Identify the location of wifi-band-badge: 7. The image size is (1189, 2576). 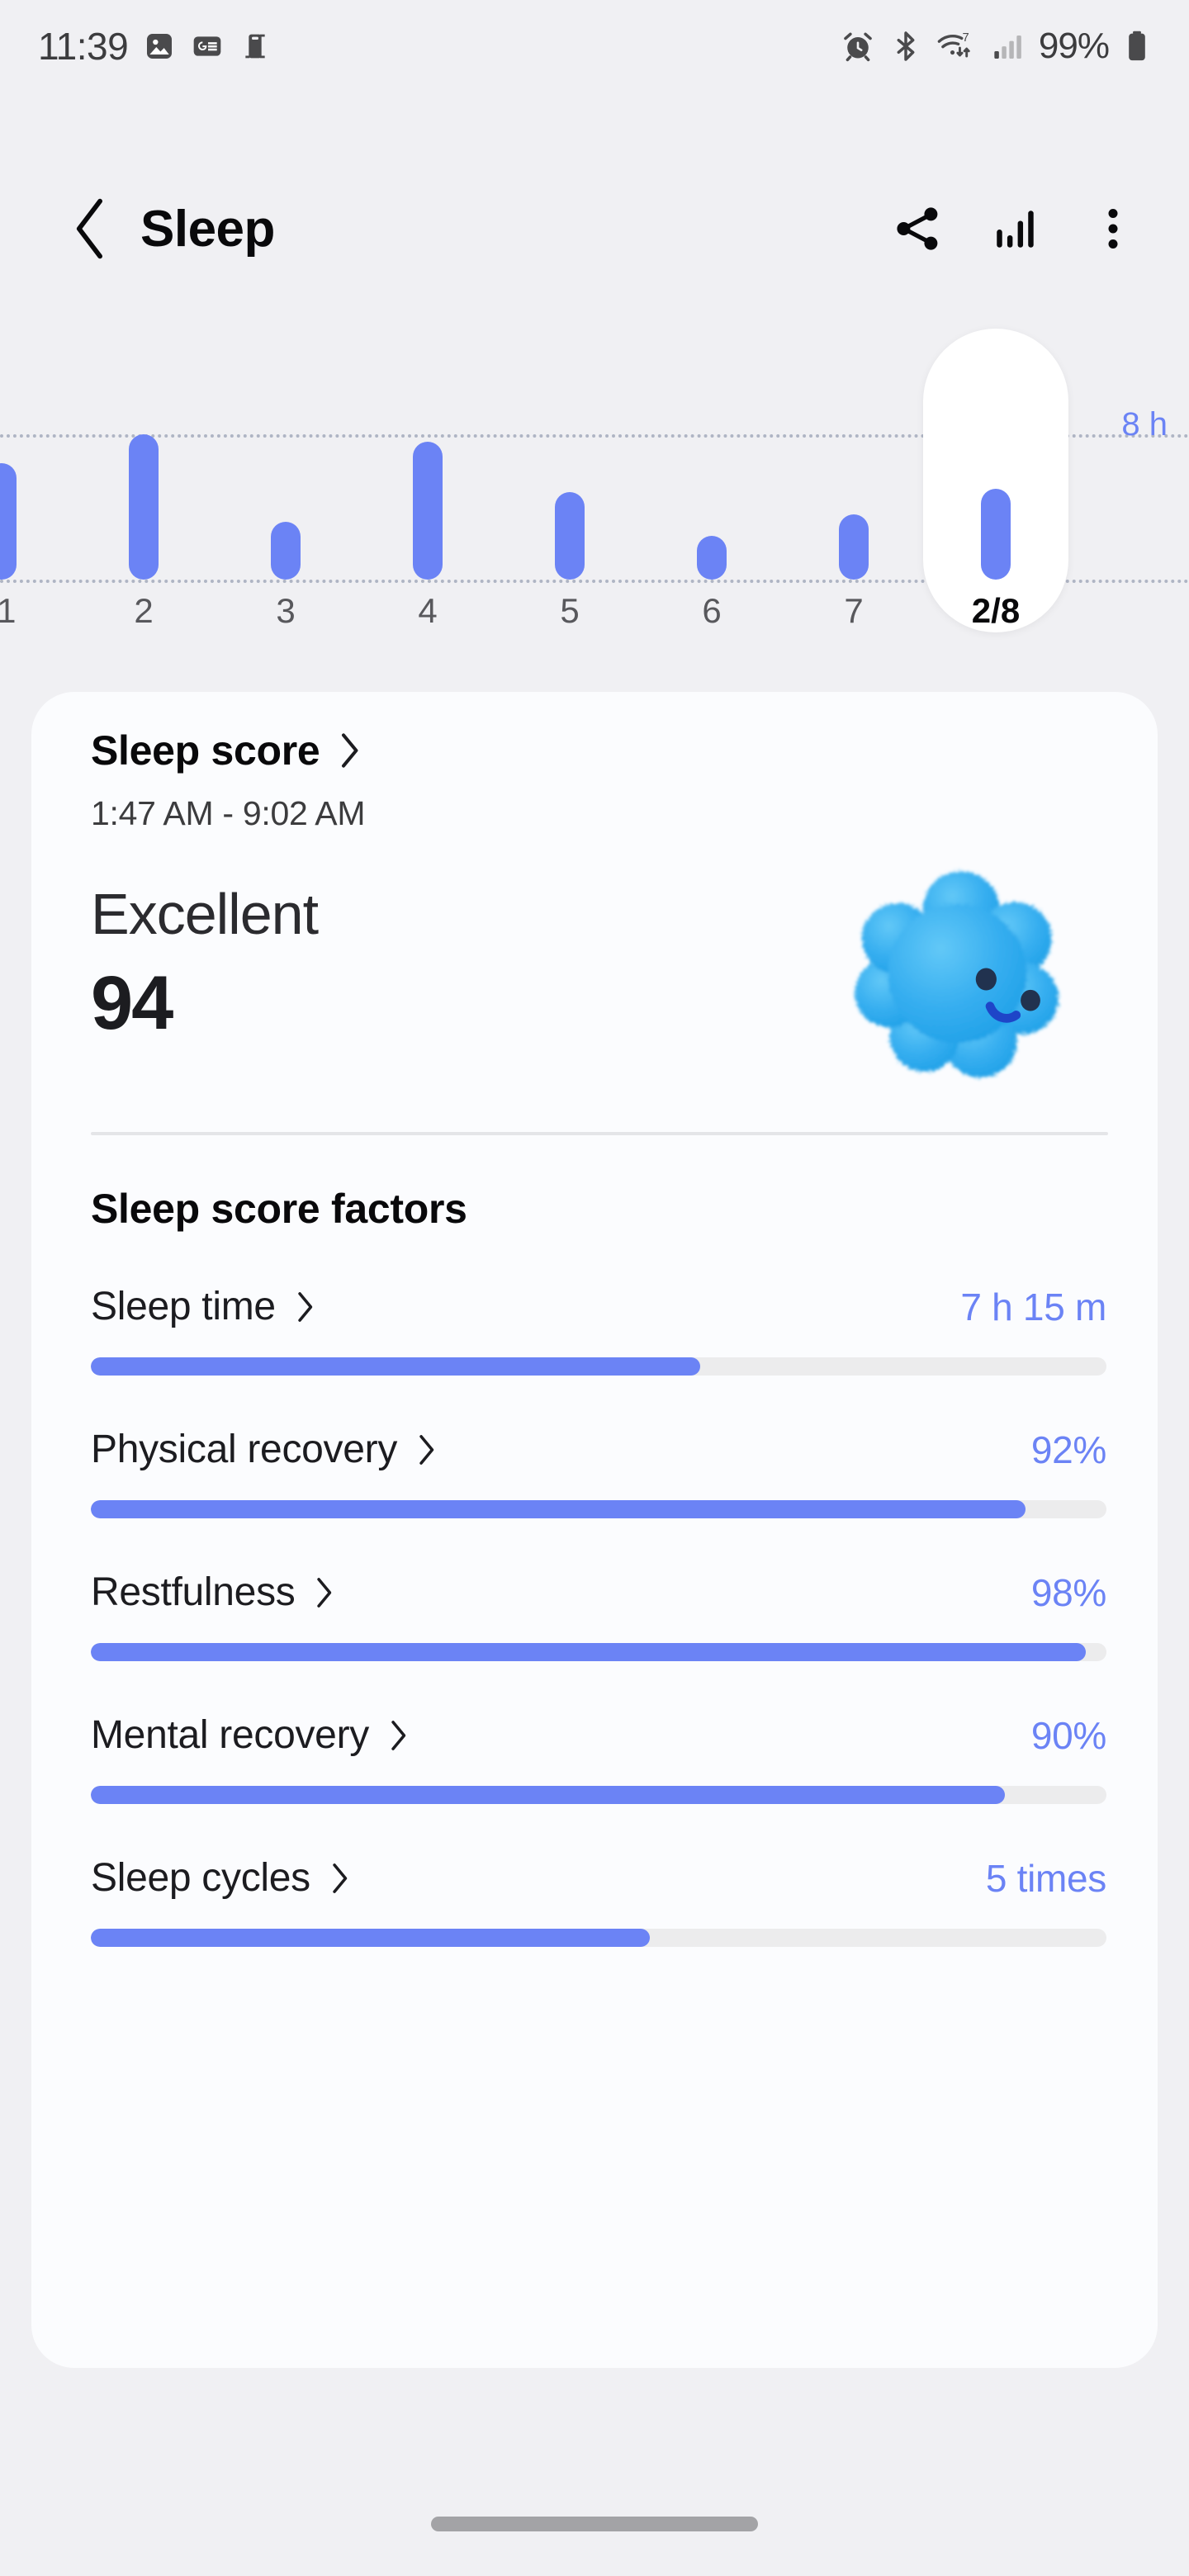
(965, 38).